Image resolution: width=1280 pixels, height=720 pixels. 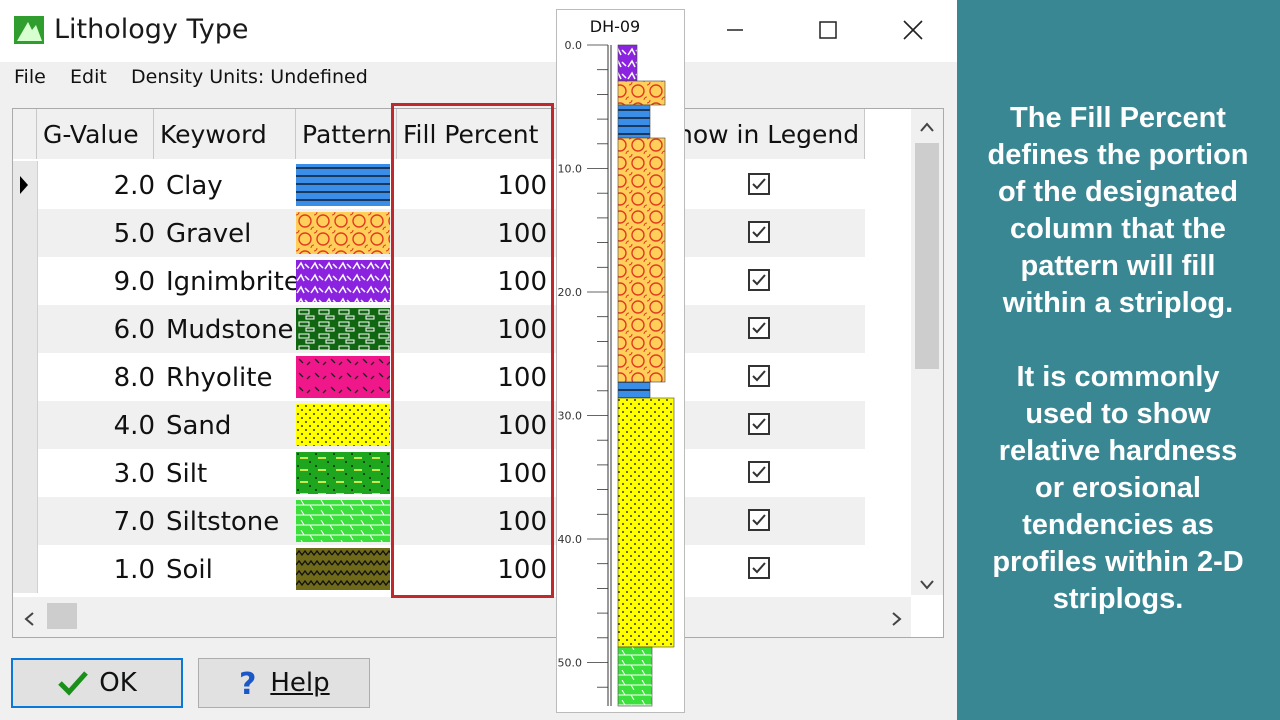 I want to click on close-button, so click(x=913, y=30).